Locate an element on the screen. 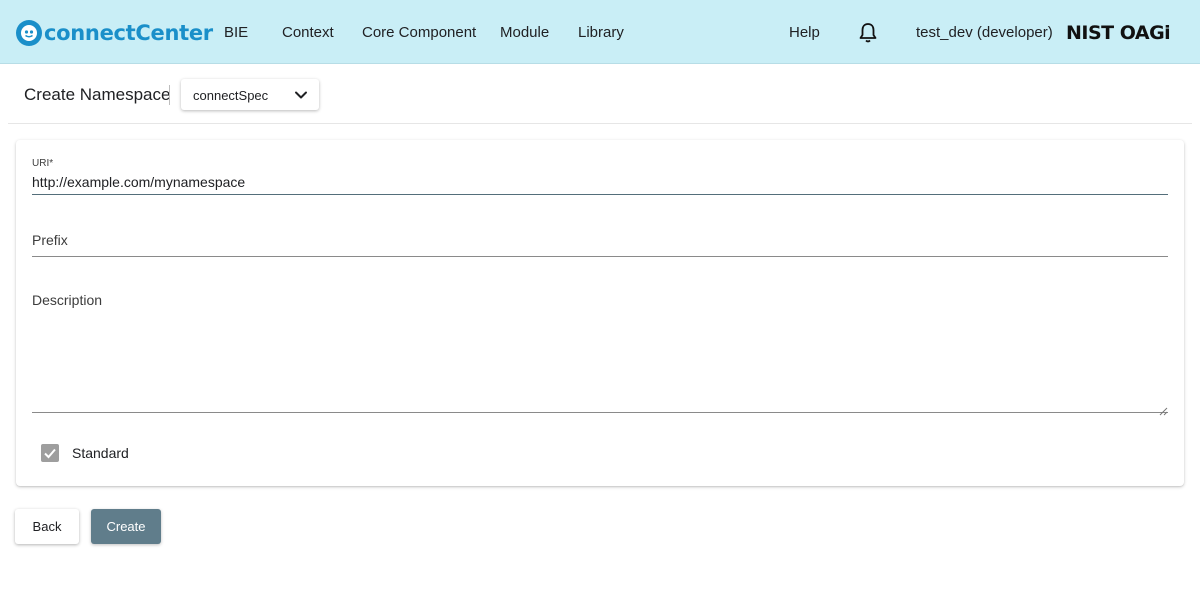 The width and height of the screenshot is (1200, 600). uri-underline is located at coordinates (600, 194).